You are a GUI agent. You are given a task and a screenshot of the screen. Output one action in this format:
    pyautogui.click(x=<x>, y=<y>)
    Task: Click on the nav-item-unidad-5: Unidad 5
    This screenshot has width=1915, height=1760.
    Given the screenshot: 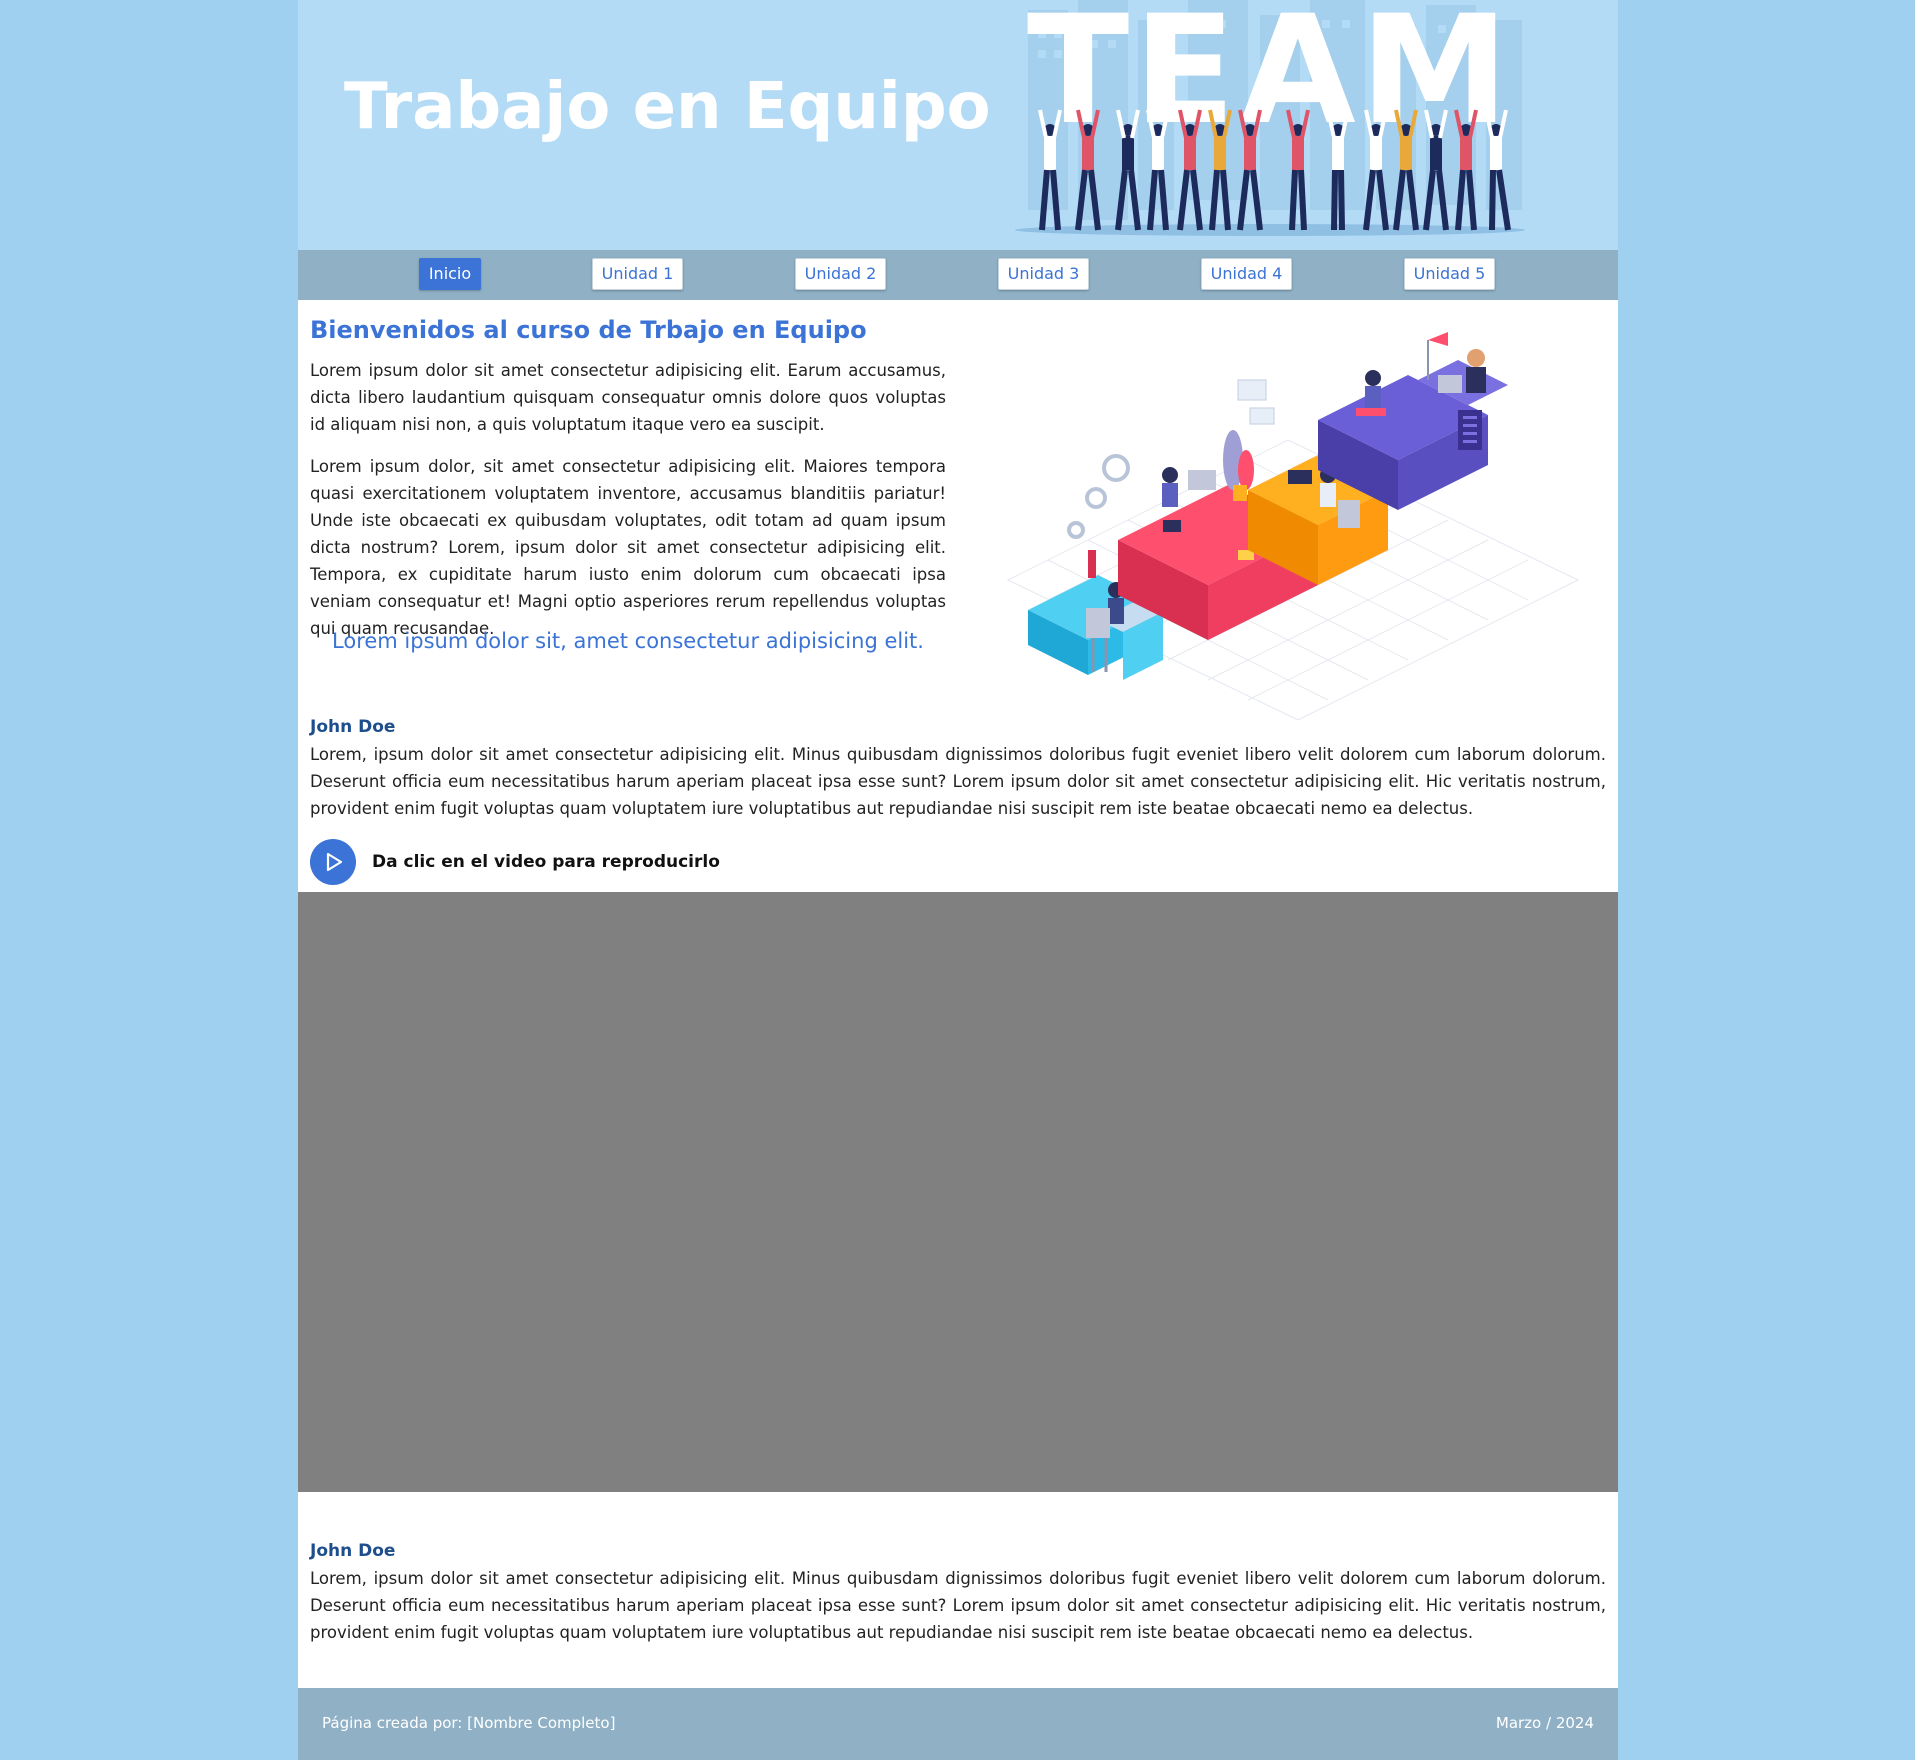 What is the action you would take?
    pyautogui.click(x=1449, y=274)
    